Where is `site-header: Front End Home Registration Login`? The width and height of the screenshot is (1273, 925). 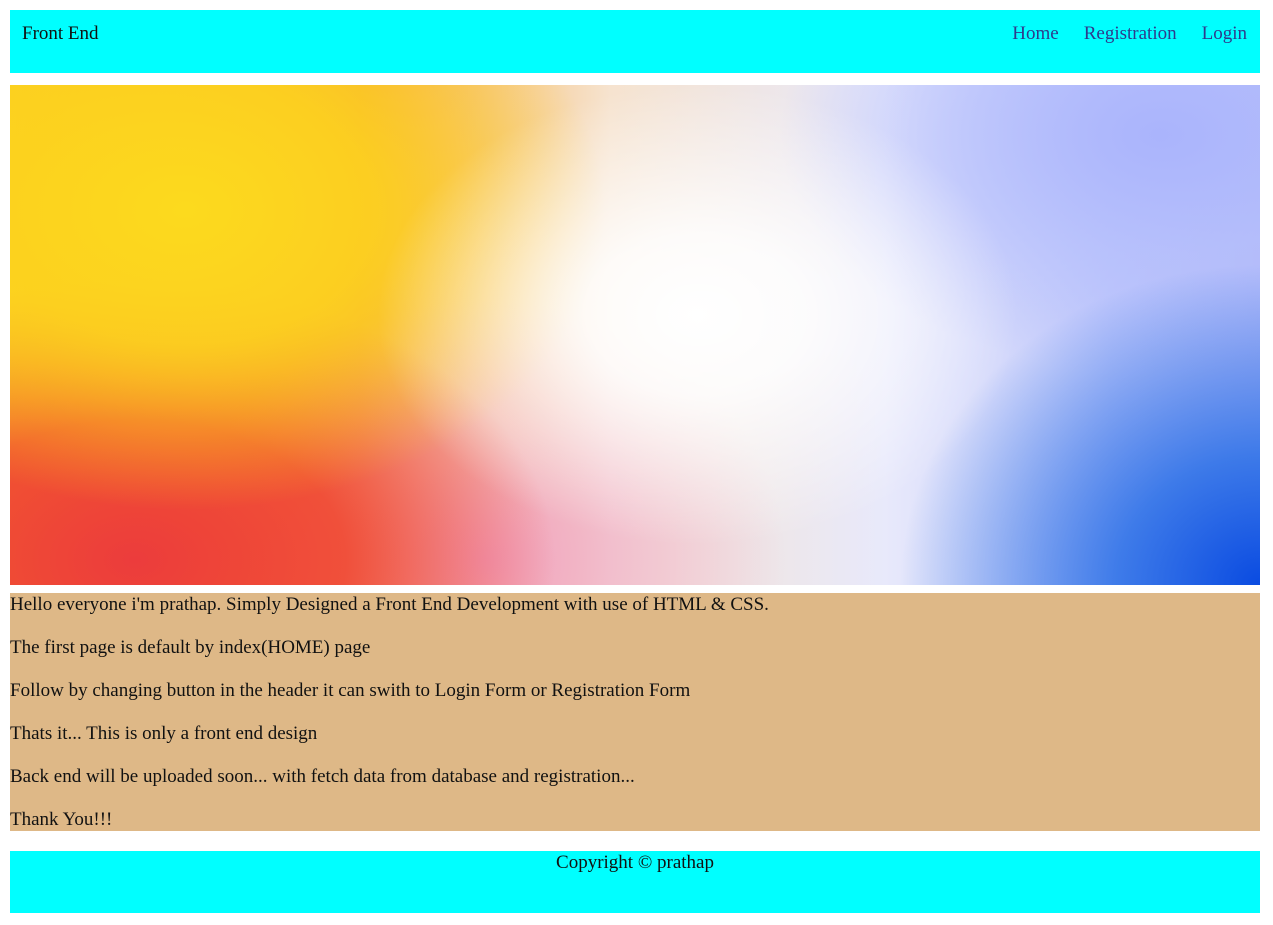 site-header: Front End Home Registration Login is located at coordinates (635, 41).